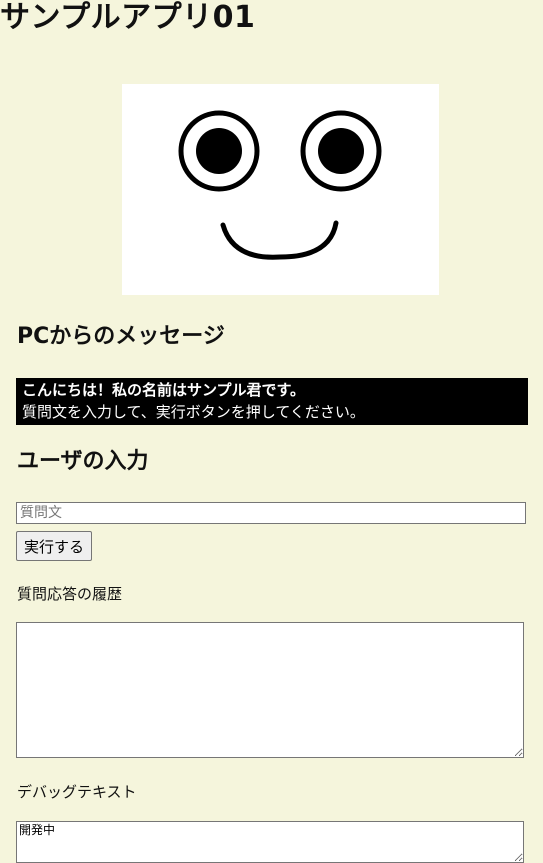 This screenshot has width=543, height=863. I want to click on left-eye-pupil, so click(219, 151).